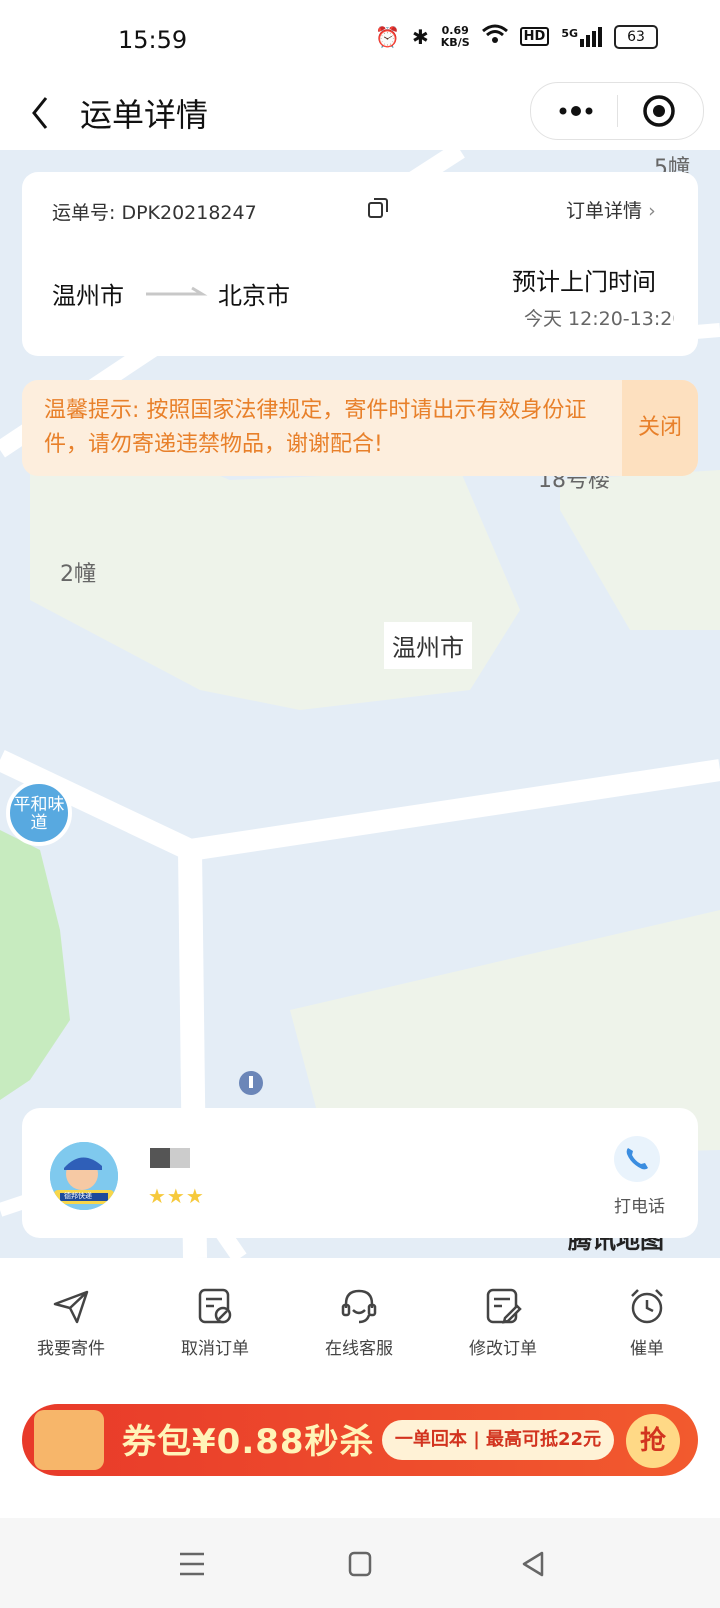  I want to click on home-square-icon, so click(360, 1564).